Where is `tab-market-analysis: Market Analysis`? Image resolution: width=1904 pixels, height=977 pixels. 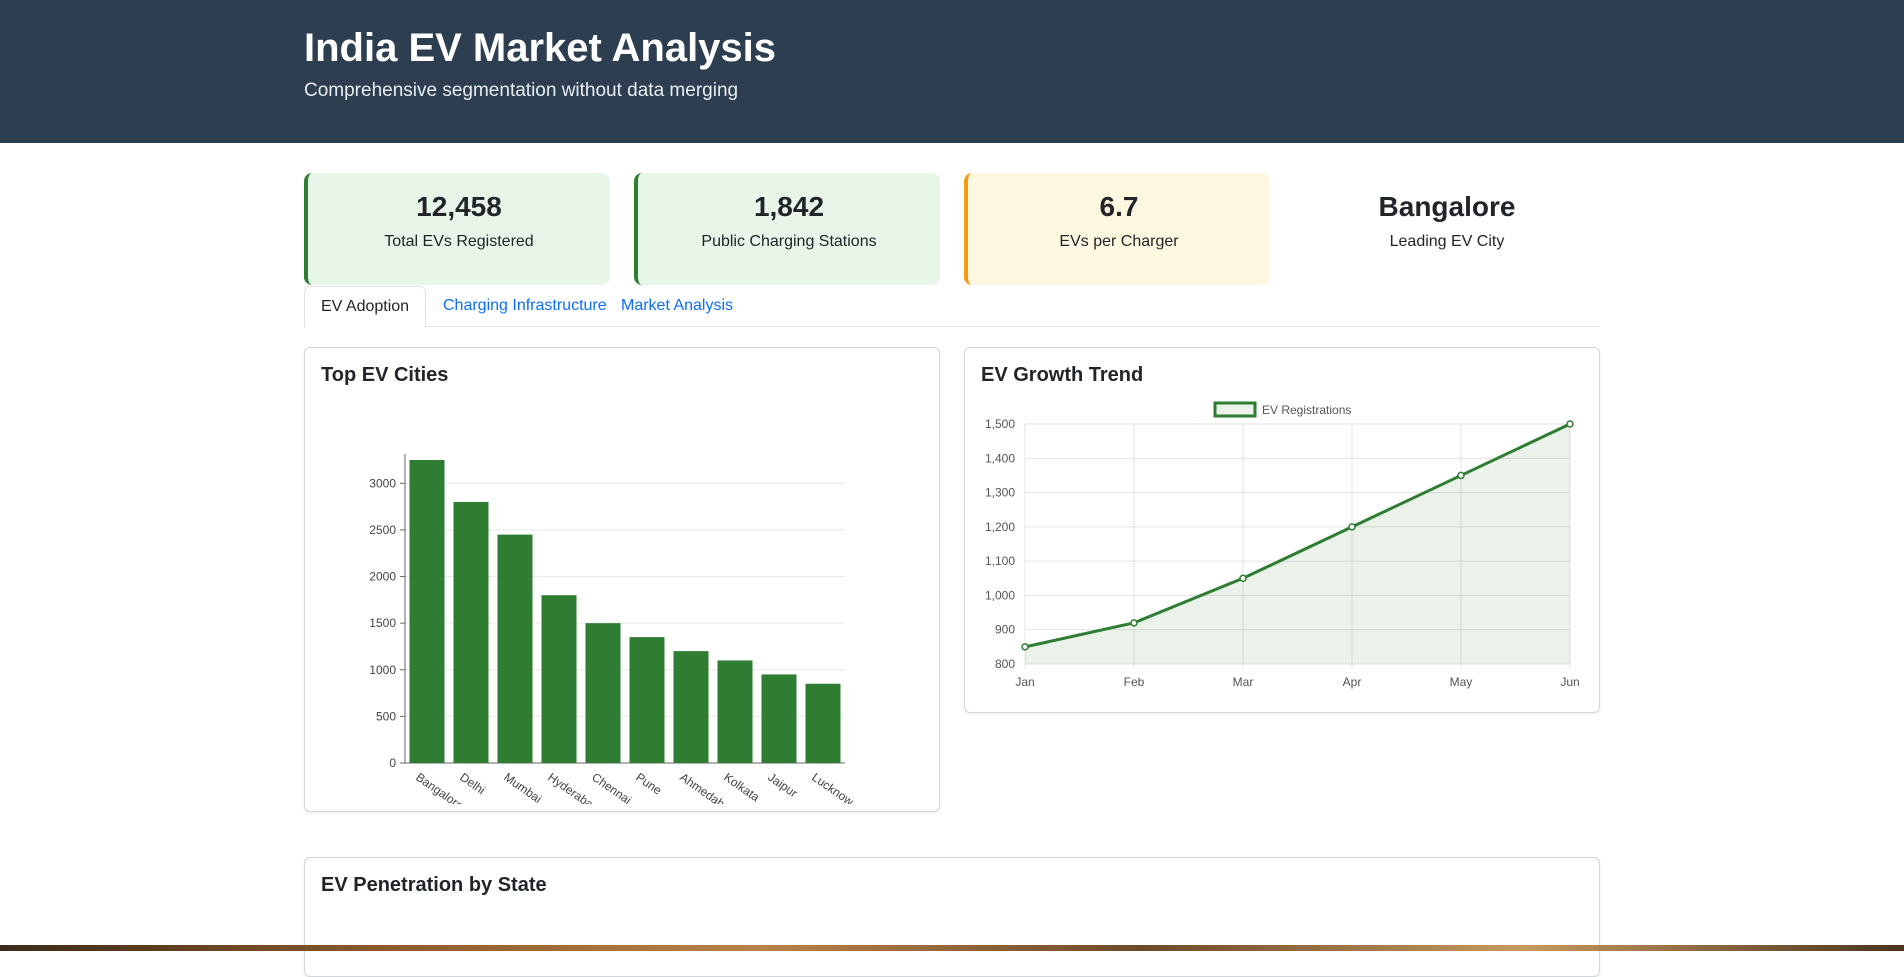 tab-market-analysis: Market Analysis is located at coordinates (677, 306).